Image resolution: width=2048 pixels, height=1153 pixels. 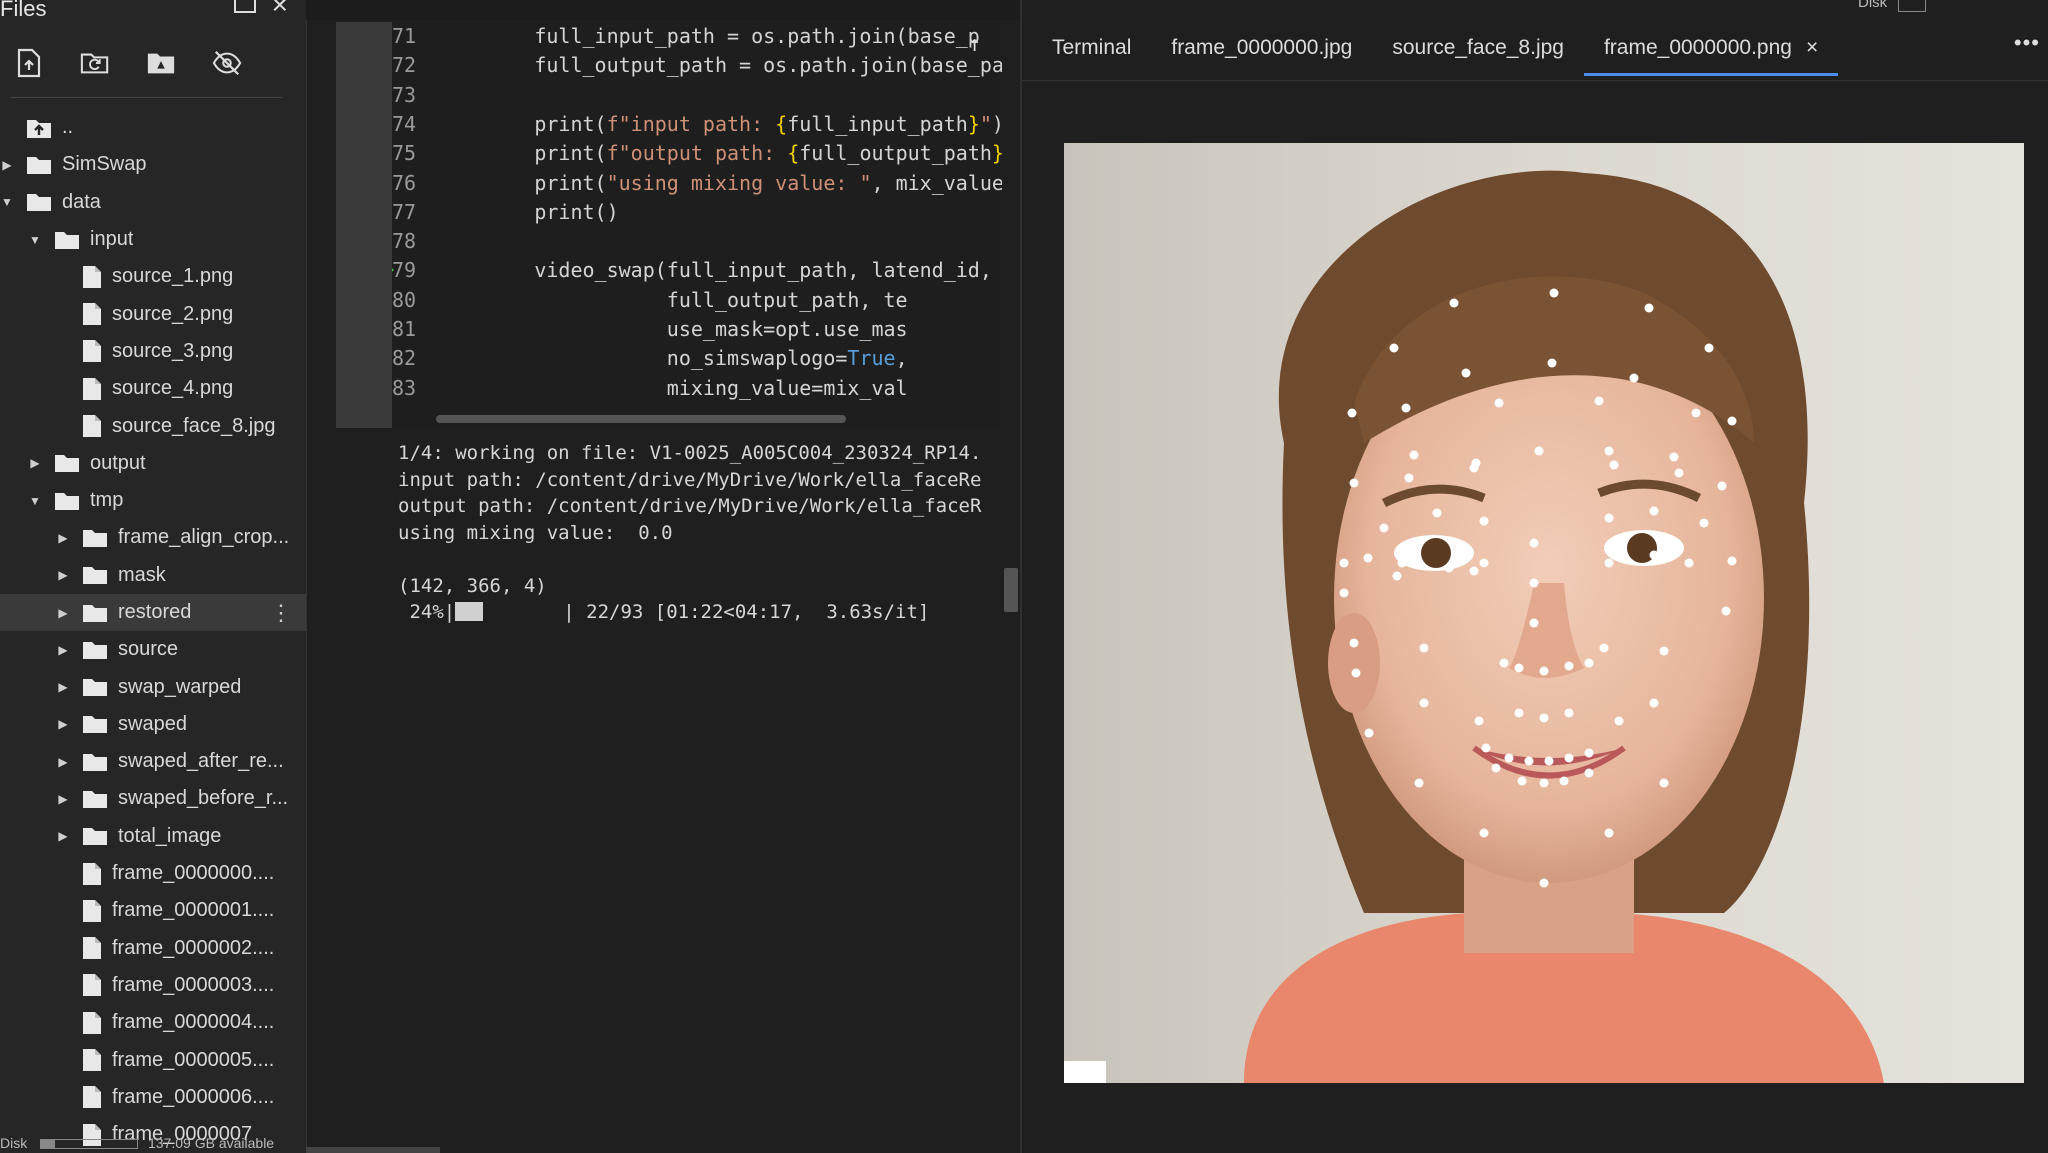 What do you see at coordinates (153, 388) in the screenshot?
I see `file-item: source_4.png` at bounding box center [153, 388].